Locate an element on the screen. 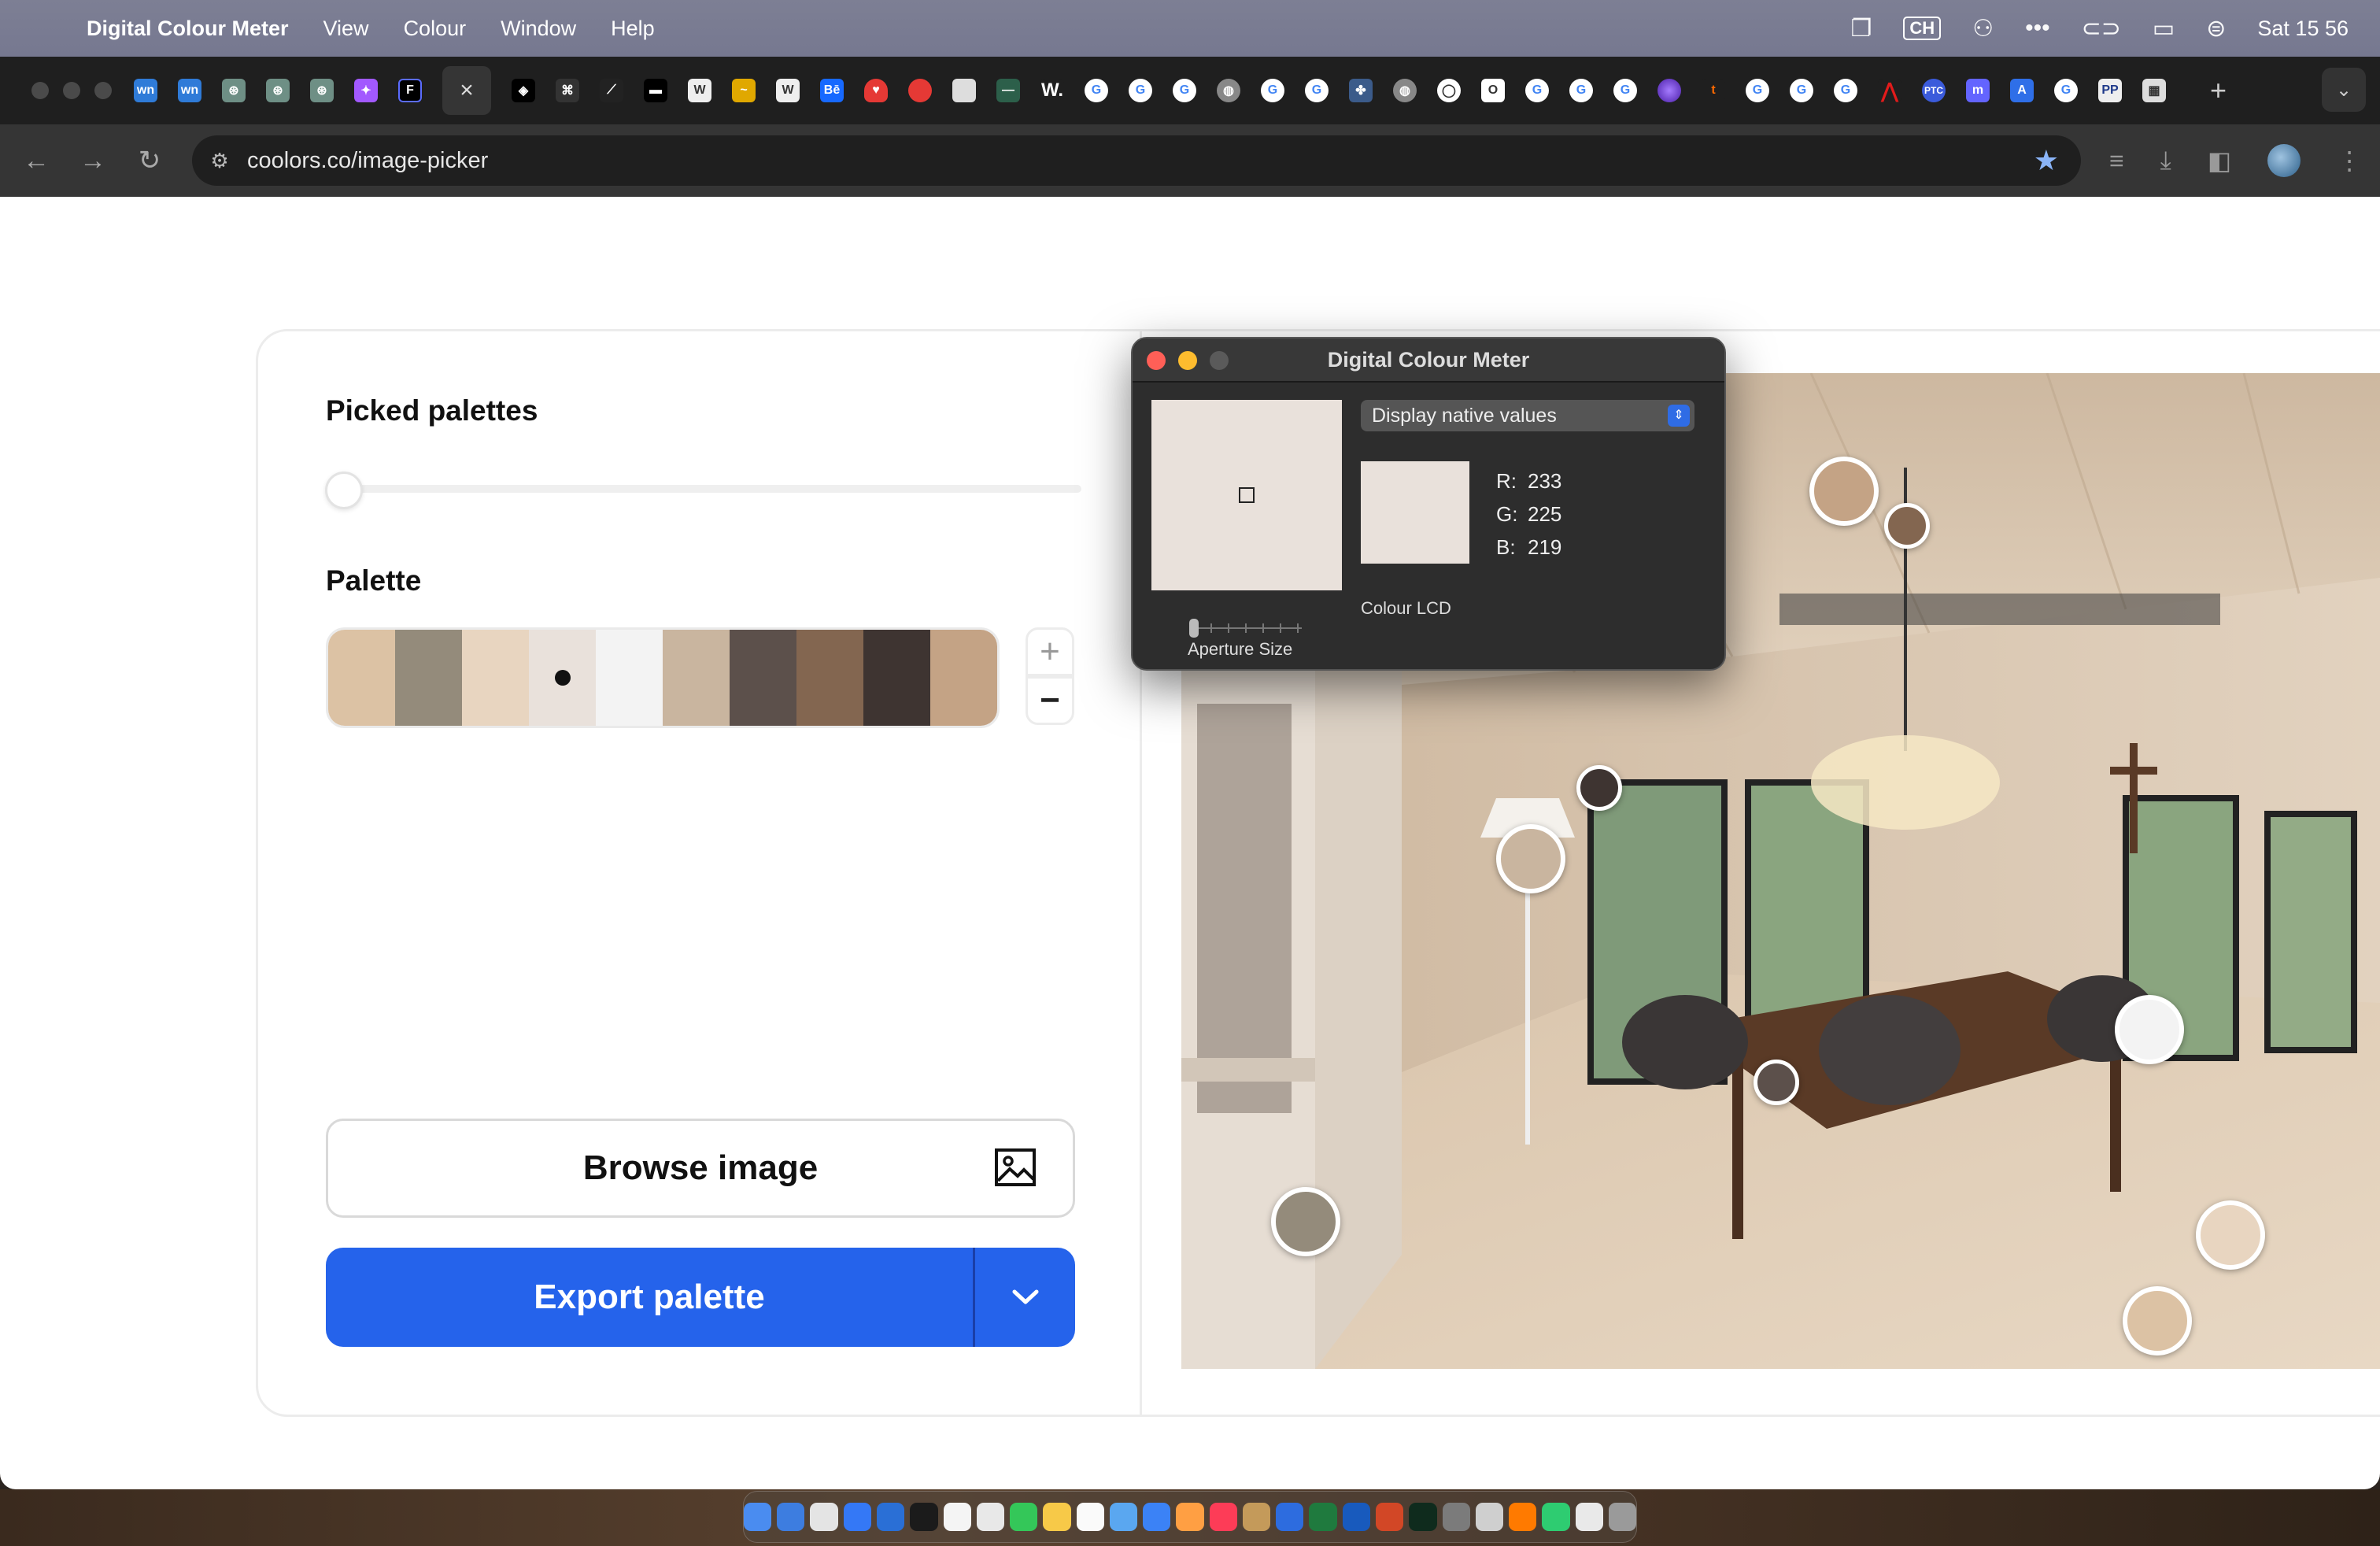 This screenshot has height=1546, width=2380. minimize-window-button is located at coordinates (71, 90).